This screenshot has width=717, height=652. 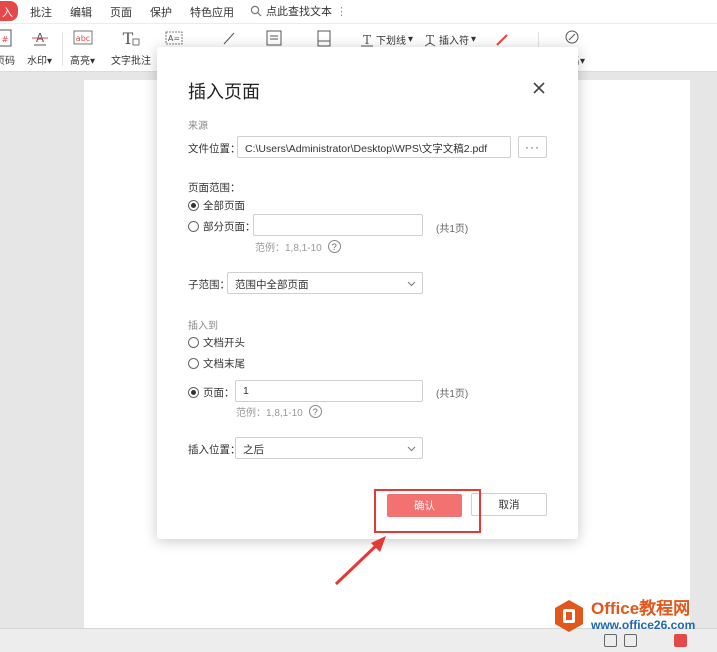 I want to click on page-number-icon: #, so click(x=8, y=38).